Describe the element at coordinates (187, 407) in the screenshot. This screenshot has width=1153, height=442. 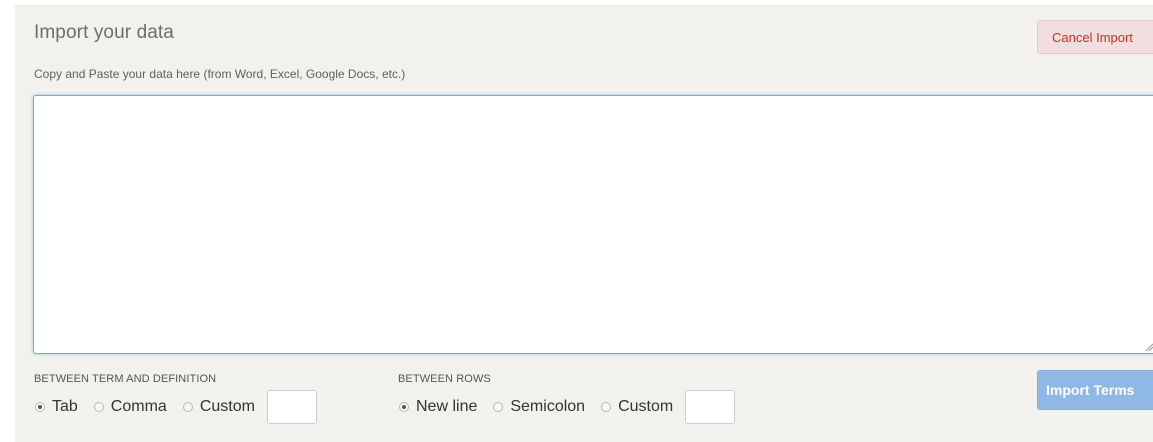
I see `radio-custom-term-icon` at that location.